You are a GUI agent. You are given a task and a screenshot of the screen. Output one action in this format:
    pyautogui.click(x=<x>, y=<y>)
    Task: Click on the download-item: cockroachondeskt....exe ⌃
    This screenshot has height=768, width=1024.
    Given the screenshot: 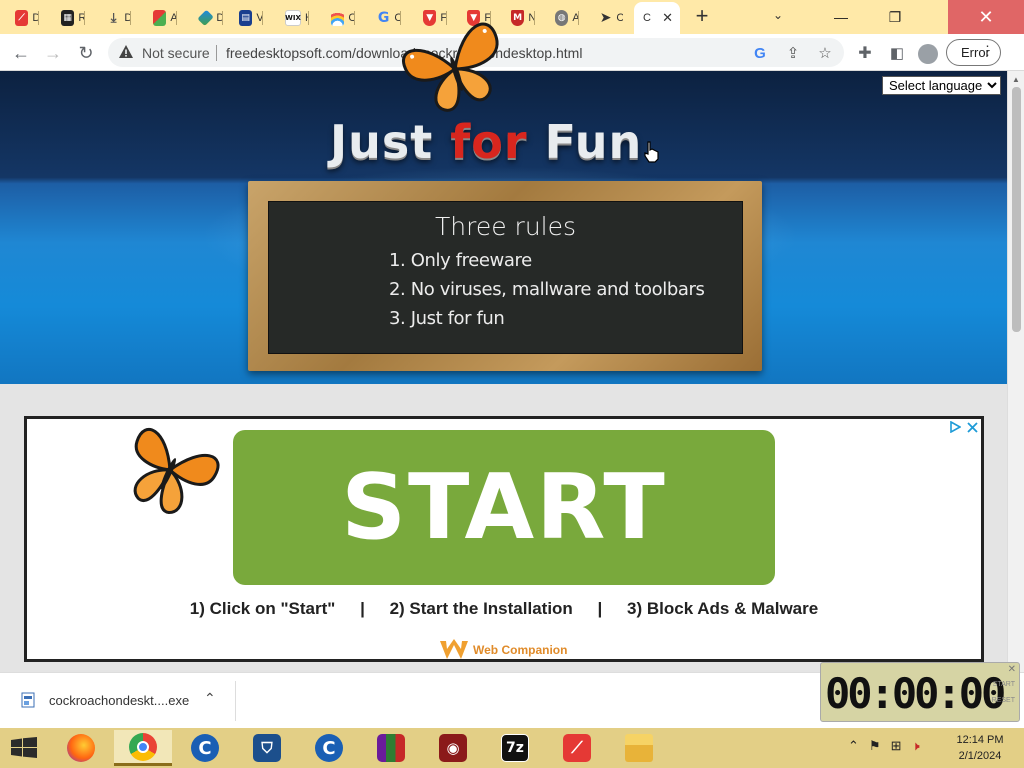 What is the action you would take?
    pyautogui.click(x=124, y=701)
    